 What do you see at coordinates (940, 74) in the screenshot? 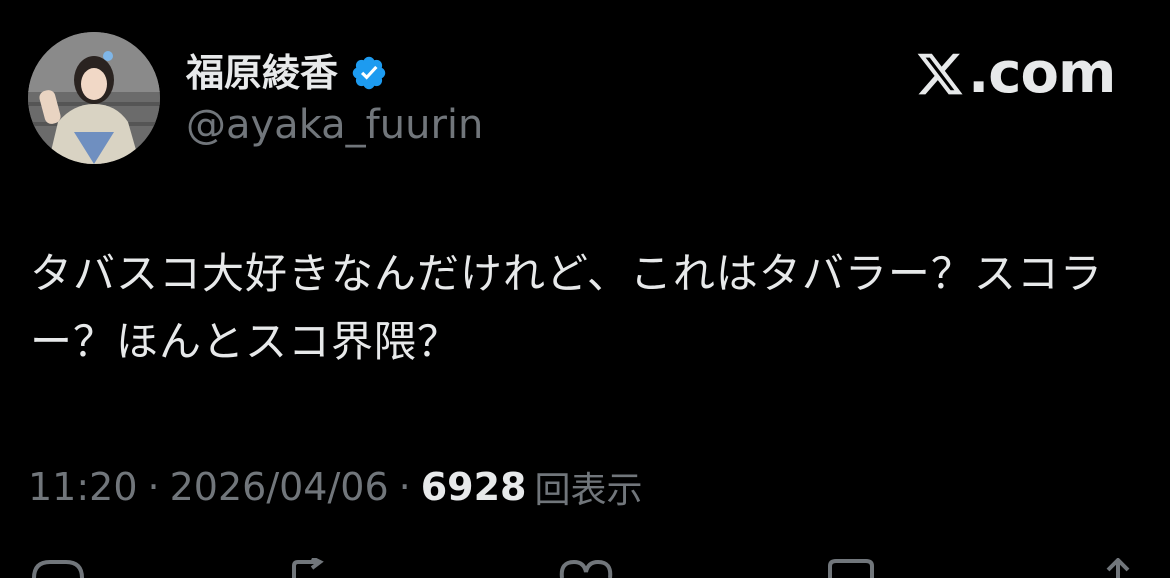
I see `x-logo-icon` at bounding box center [940, 74].